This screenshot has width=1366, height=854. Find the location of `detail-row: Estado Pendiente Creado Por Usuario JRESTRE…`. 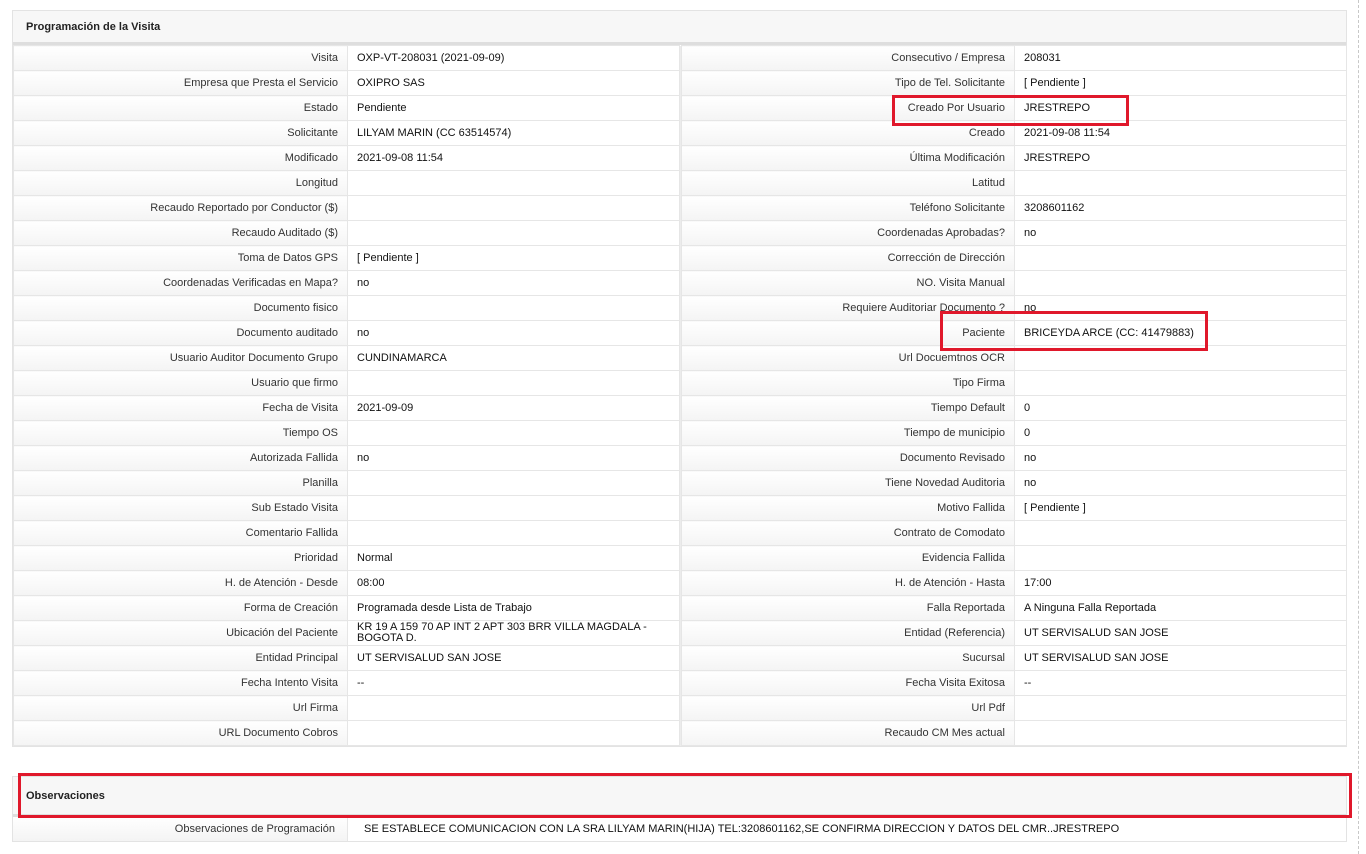

detail-row: Estado Pendiente Creado Por Usuario JRESTRE… is located at coordinates (680, 108).